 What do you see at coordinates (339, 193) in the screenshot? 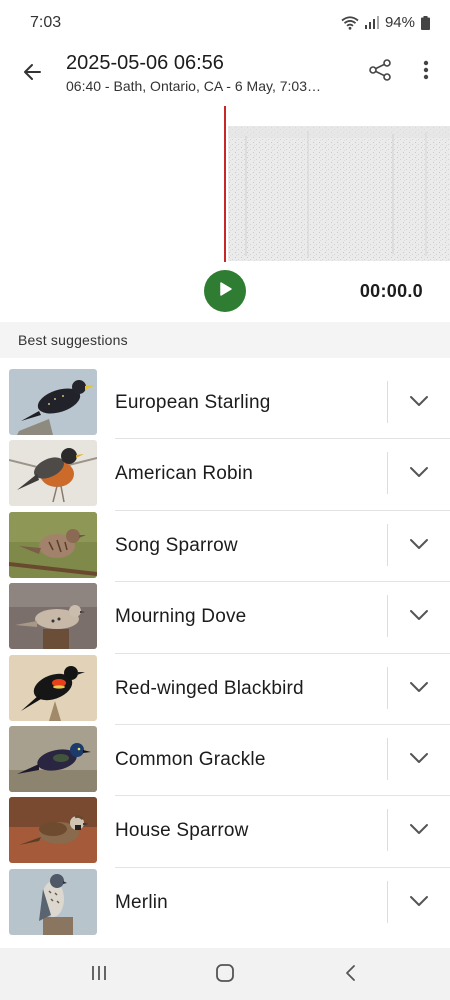
I see `spectrogram` at bounding box center [339, 193].